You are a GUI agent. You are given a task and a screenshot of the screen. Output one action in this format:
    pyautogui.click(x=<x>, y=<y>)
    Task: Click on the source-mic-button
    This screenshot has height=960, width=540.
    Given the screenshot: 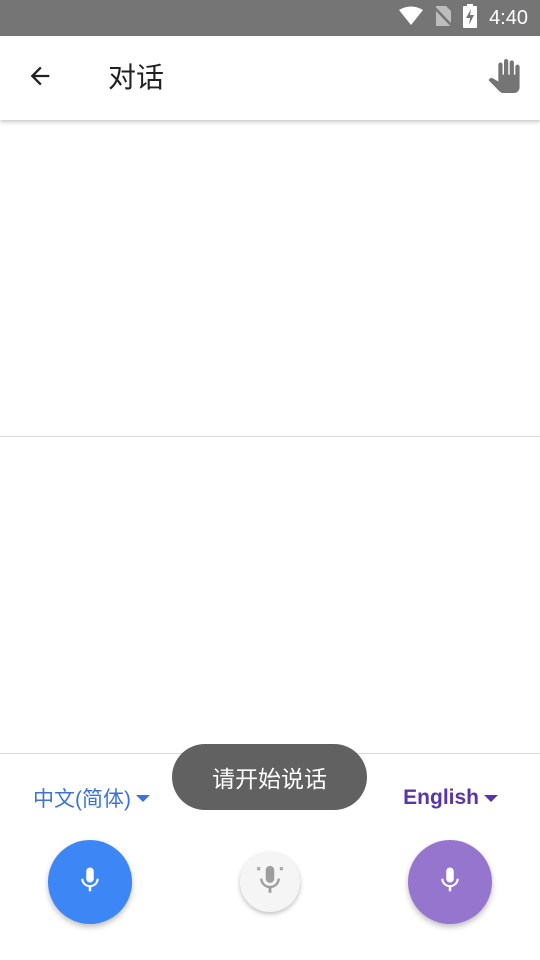 What is the action you would take?
    pyautogui.click(x=90, y=882)
    